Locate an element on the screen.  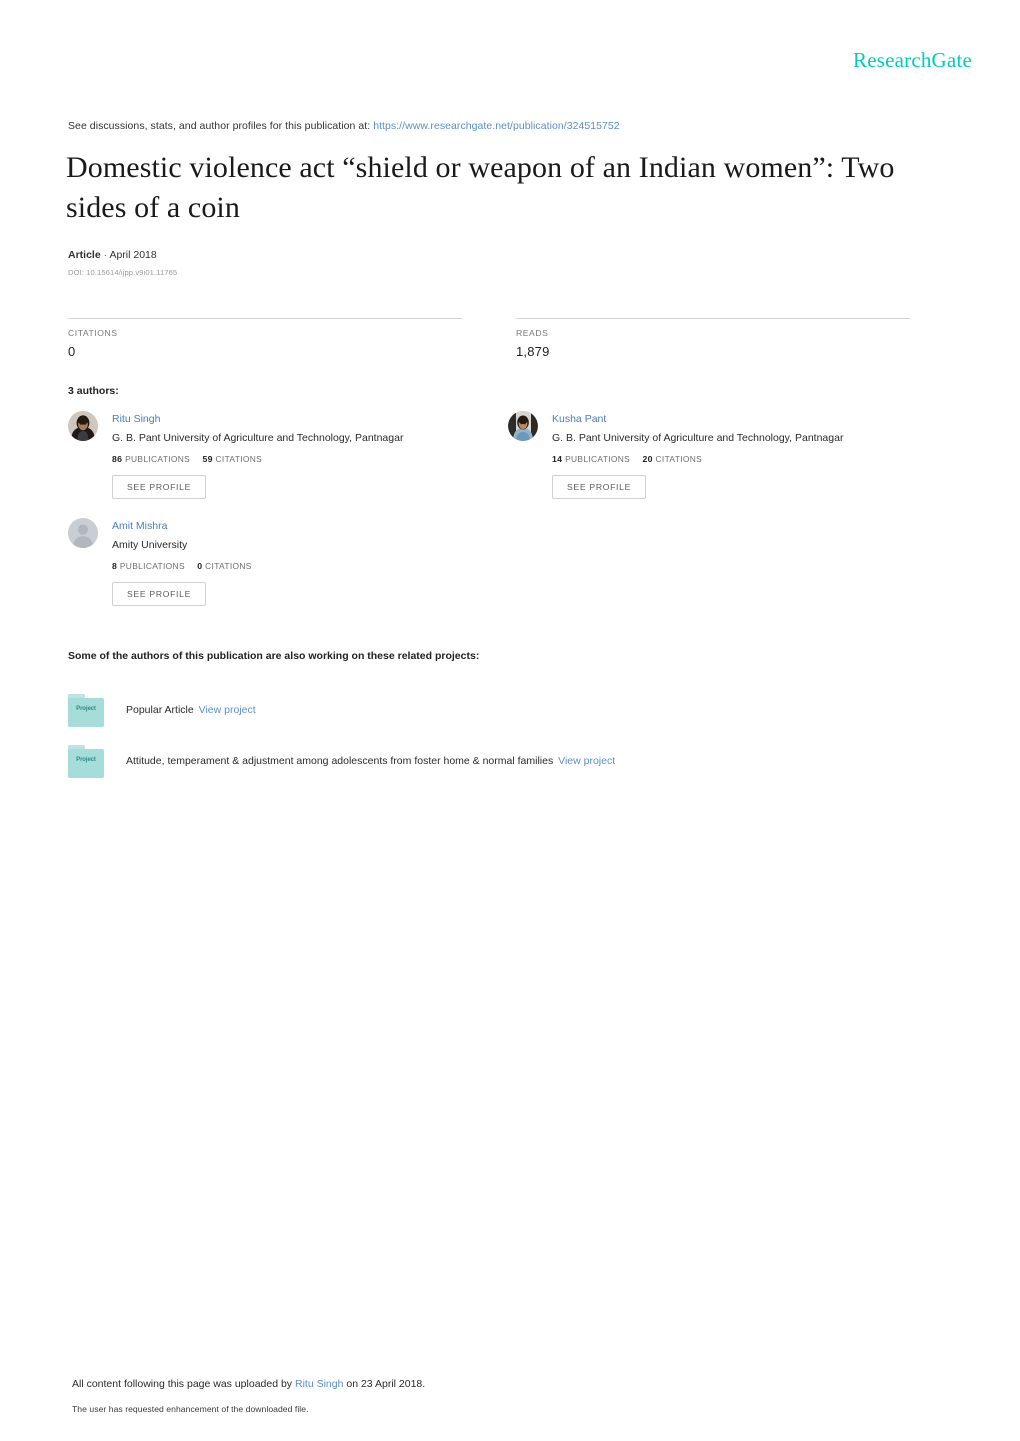
metrics-row: CITATIONS 0 READS 1,879 is located at coordinates (489, 338).